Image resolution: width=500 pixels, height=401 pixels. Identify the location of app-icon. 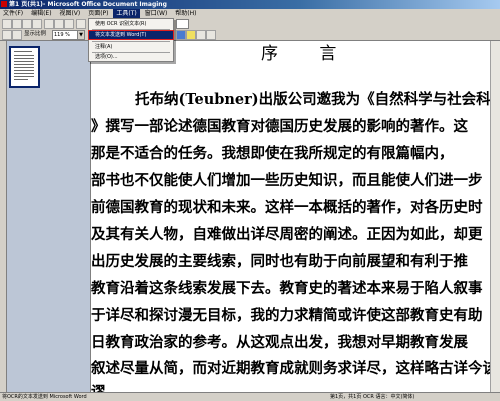
(4, 4).